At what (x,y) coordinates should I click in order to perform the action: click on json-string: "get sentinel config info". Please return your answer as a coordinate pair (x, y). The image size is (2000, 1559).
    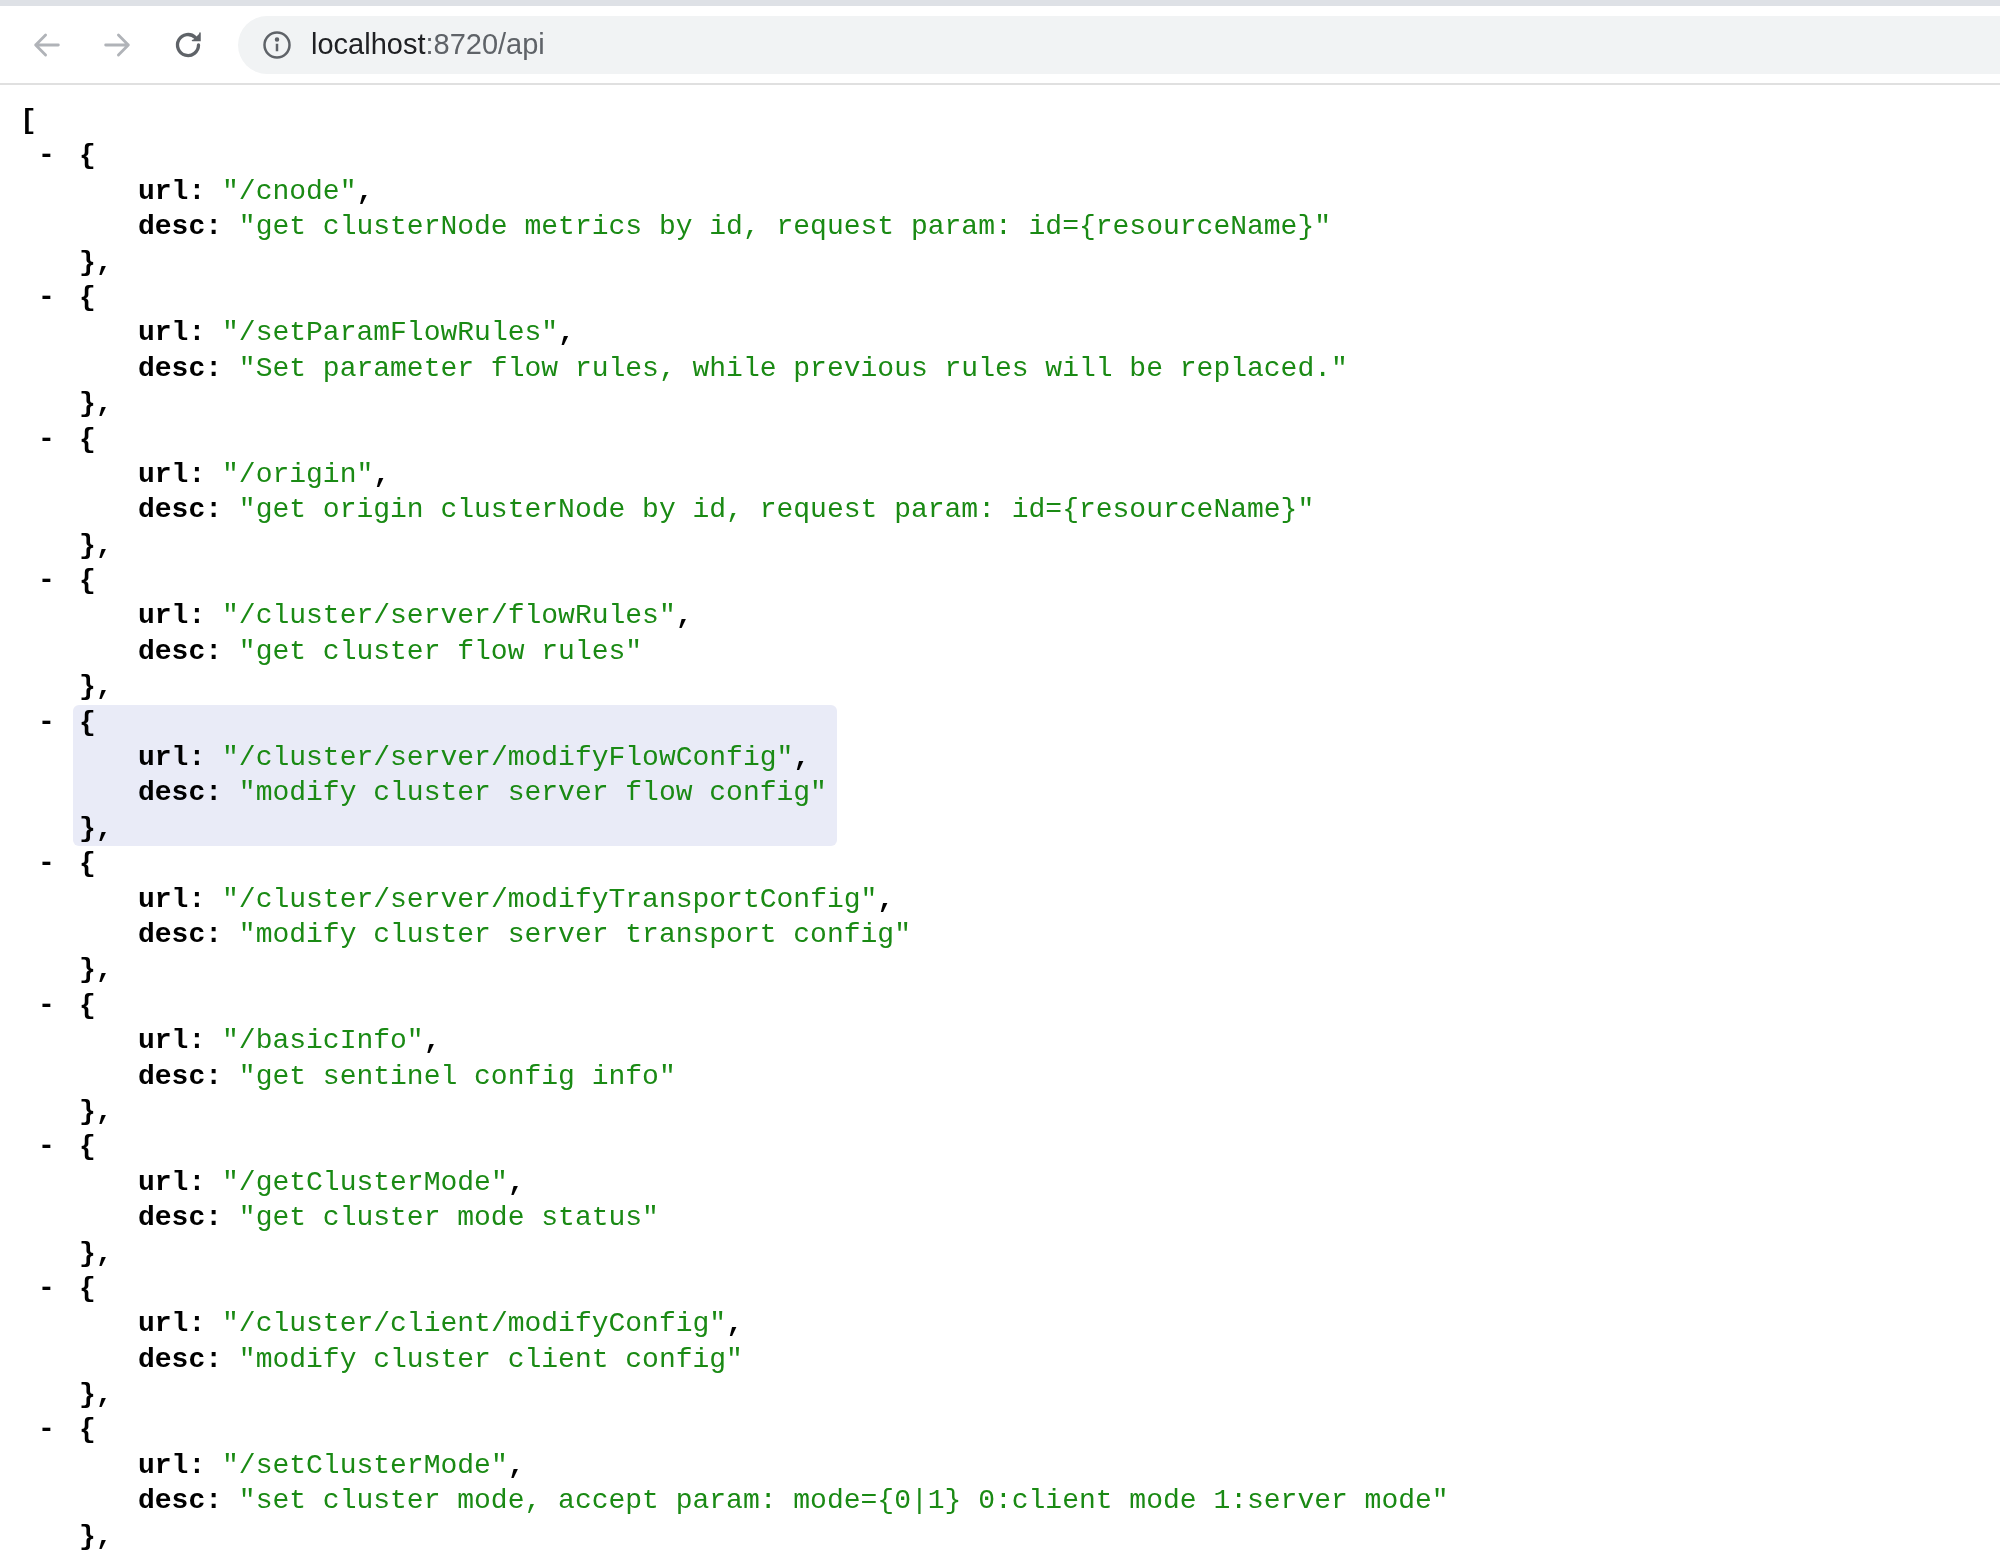
    Looking at the image, I should click on (457, 1076).